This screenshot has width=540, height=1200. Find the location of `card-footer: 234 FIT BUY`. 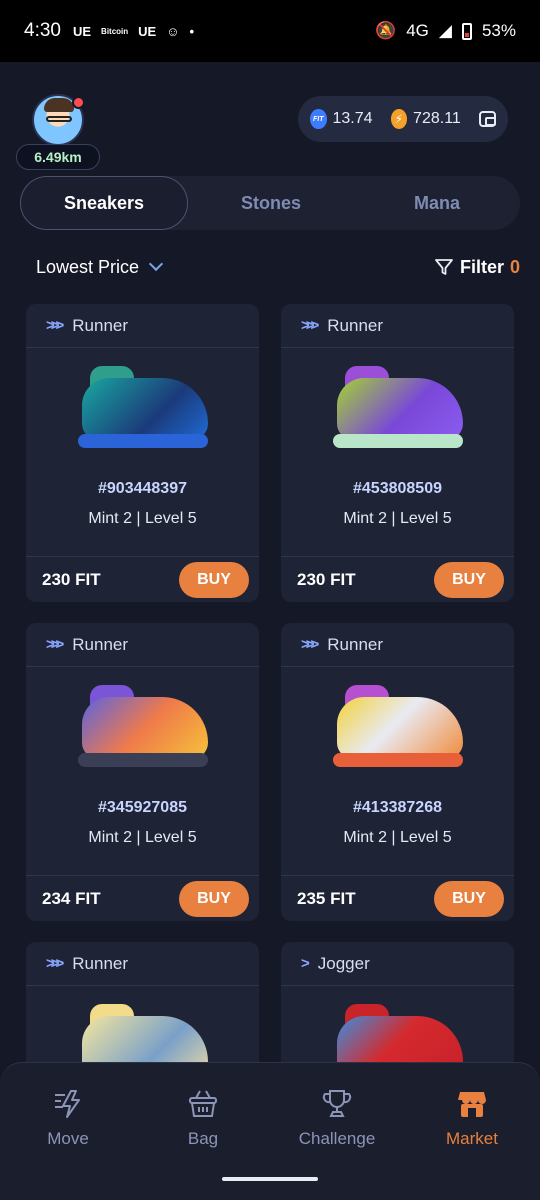

card-footer: 234 FIT BUY is located at coordinates (142, 898).